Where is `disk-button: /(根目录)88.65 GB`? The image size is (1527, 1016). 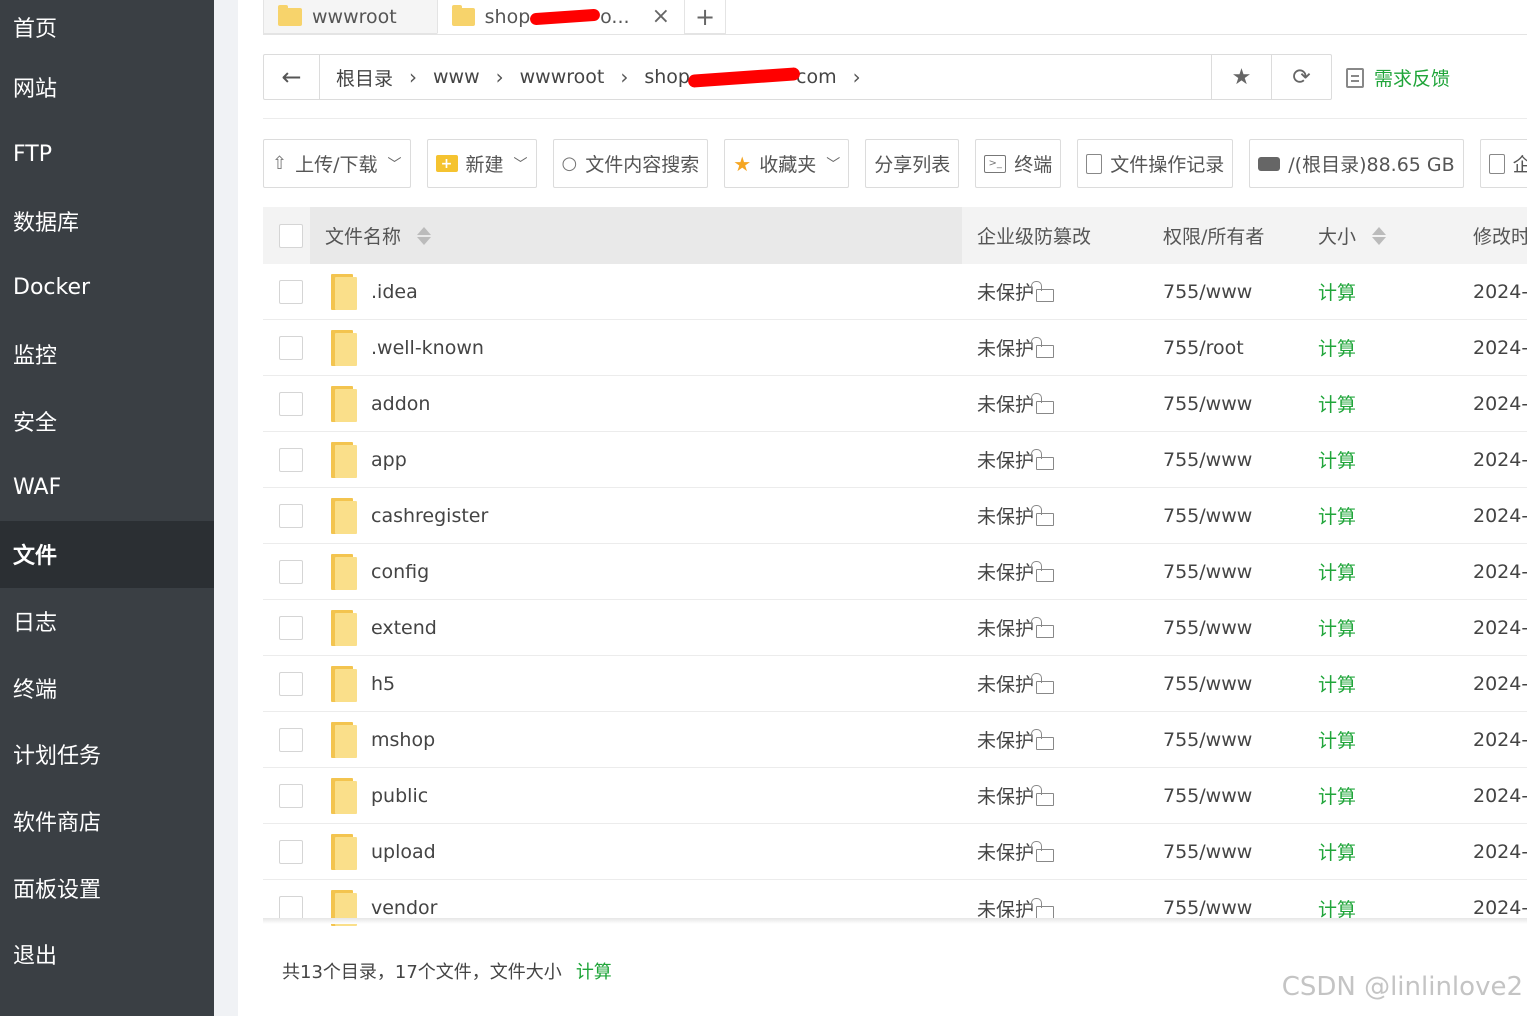
disk-button: /(根目录)88.65 GB is located at coordinates (1356, 163).